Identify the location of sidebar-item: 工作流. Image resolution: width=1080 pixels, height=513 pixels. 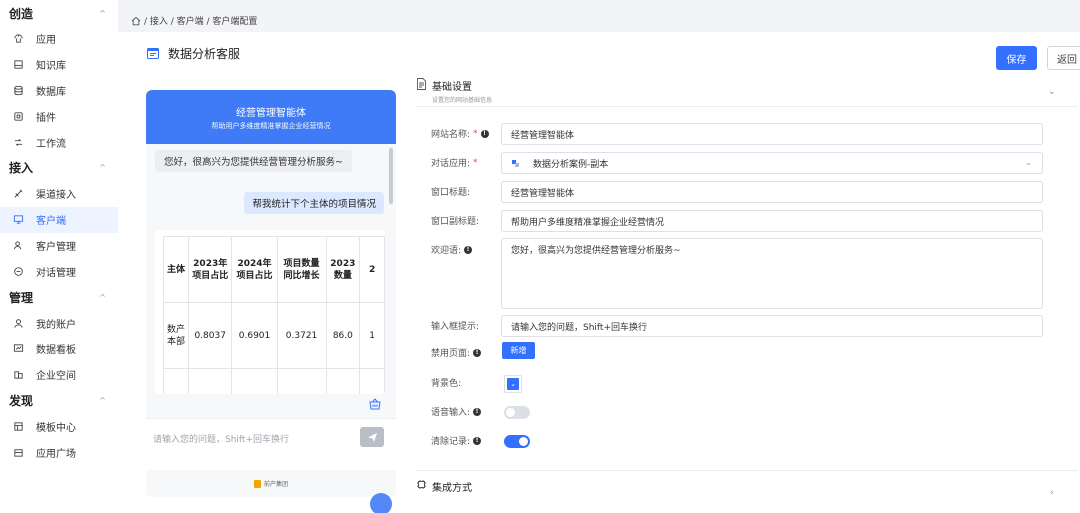
(59, 142).